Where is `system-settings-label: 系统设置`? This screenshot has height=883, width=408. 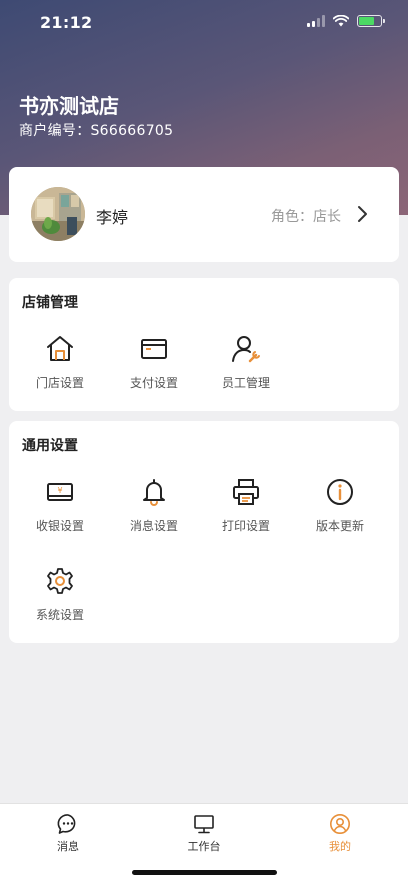 system-settings-label: 系统设置 is located at coordinates (59, 615).